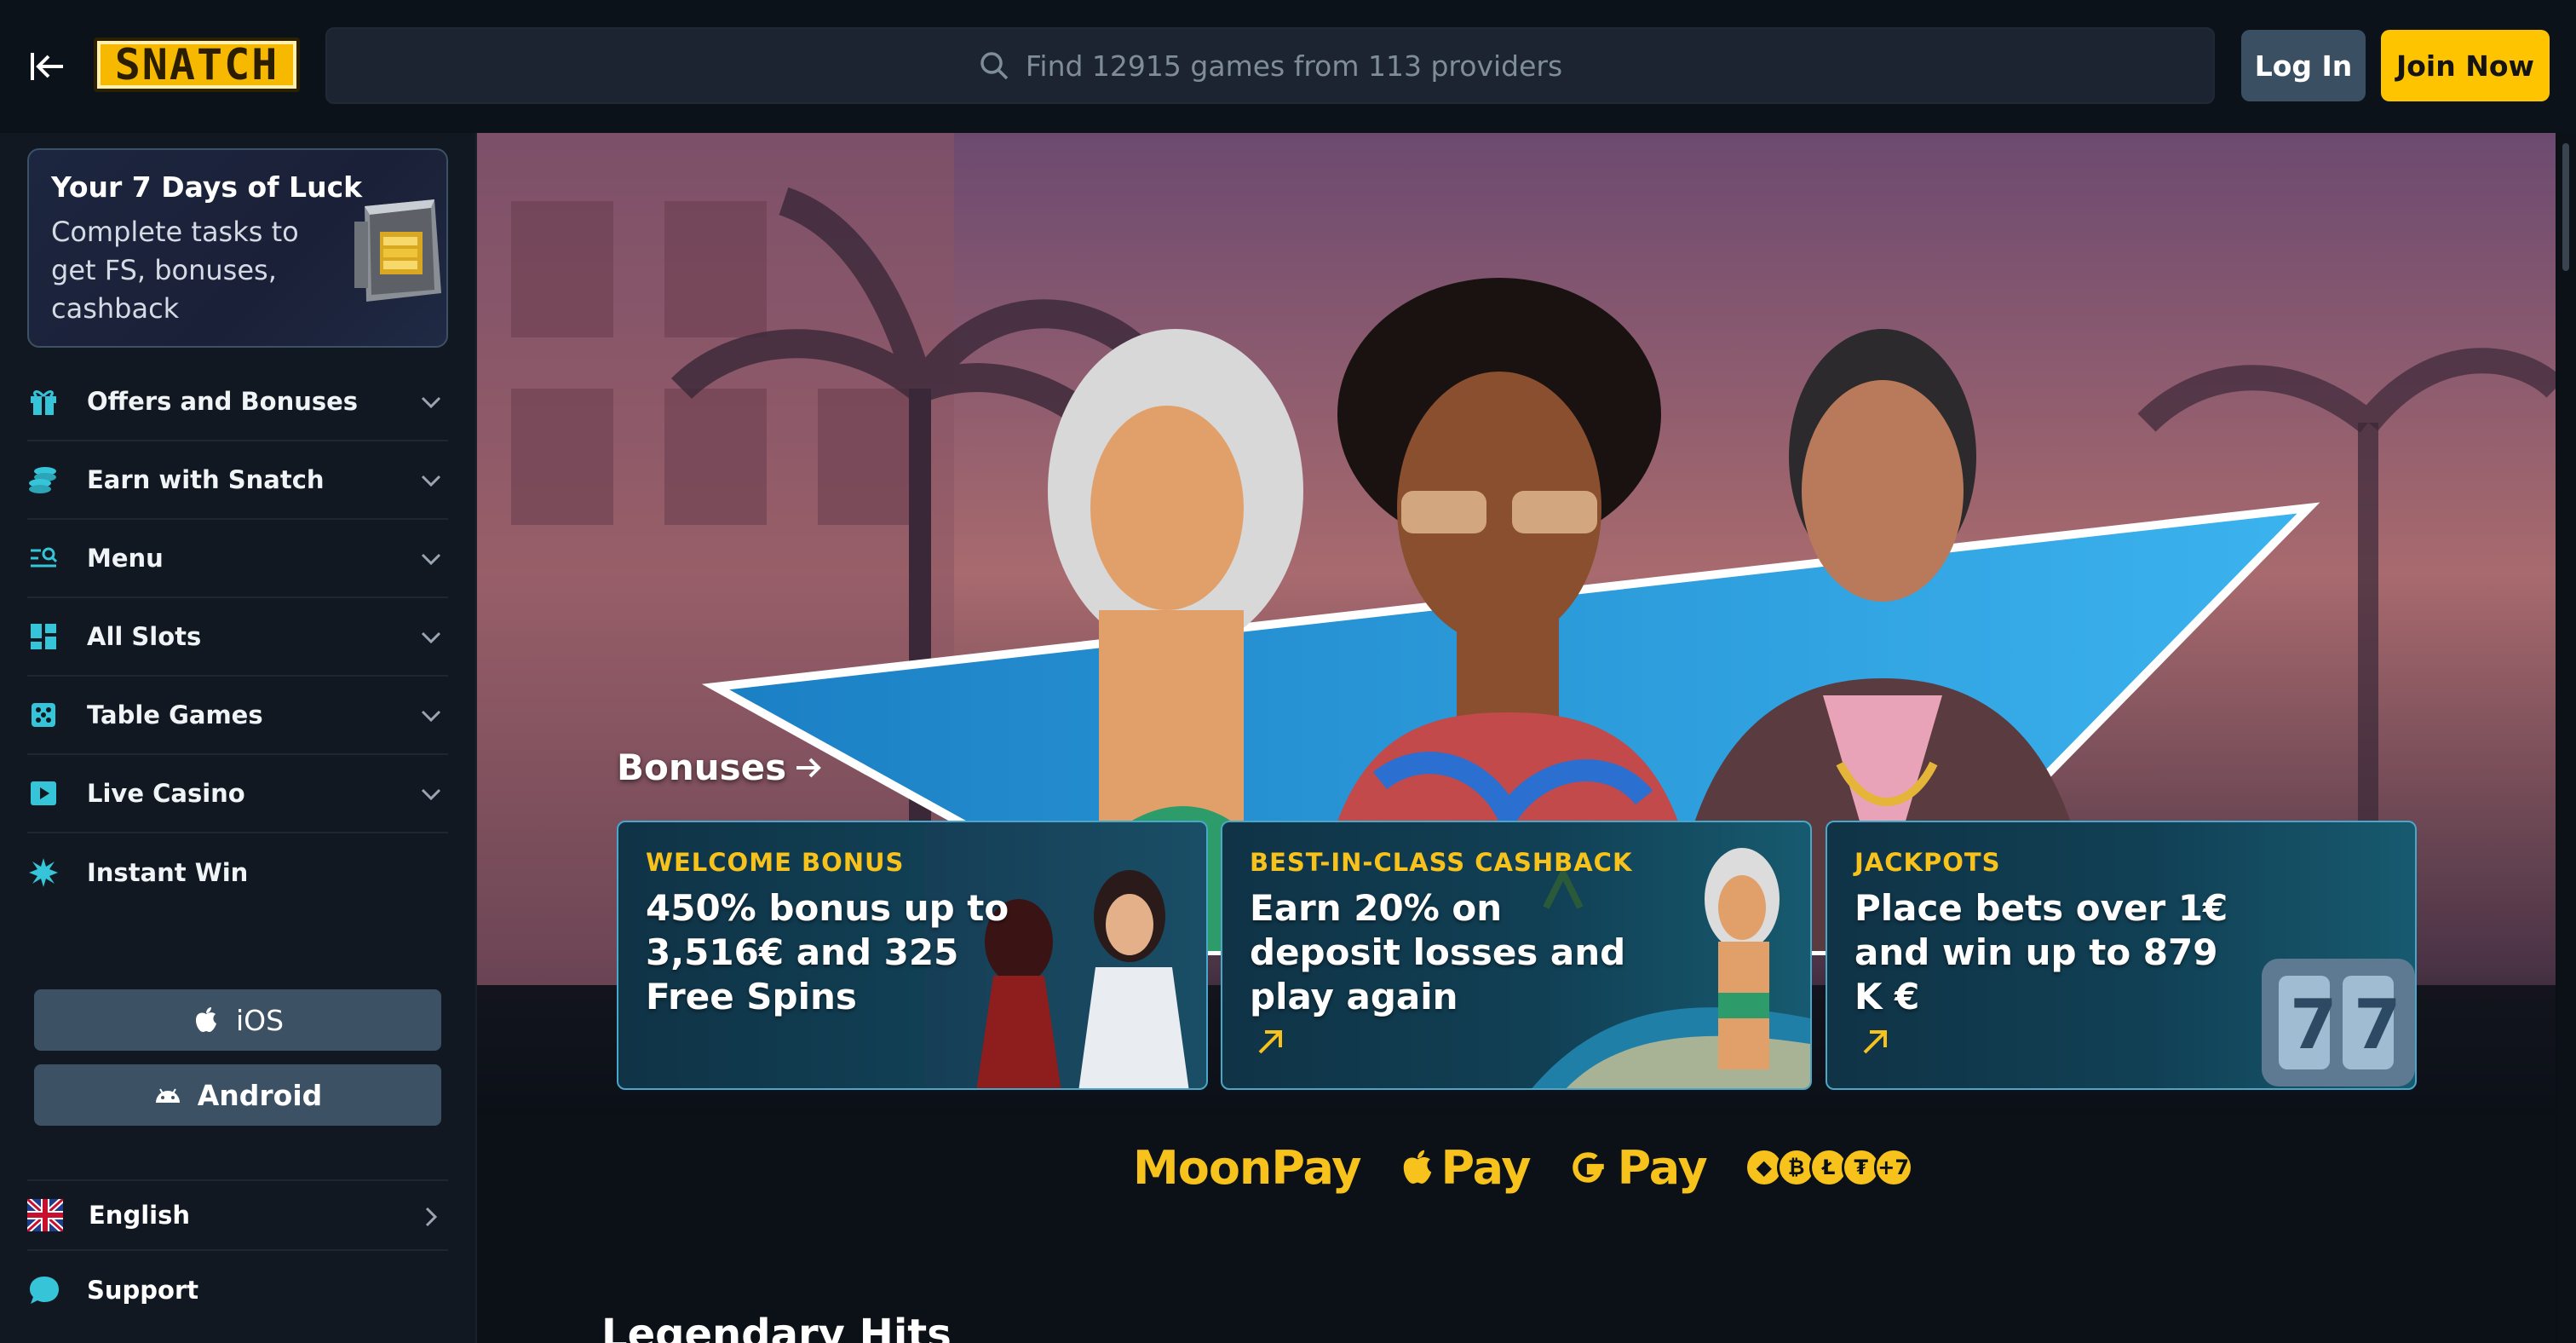  Describe the element at coordinates (776, 862) in the screenshot. I see `card-kicker: WELCOME BONUS` at that location.